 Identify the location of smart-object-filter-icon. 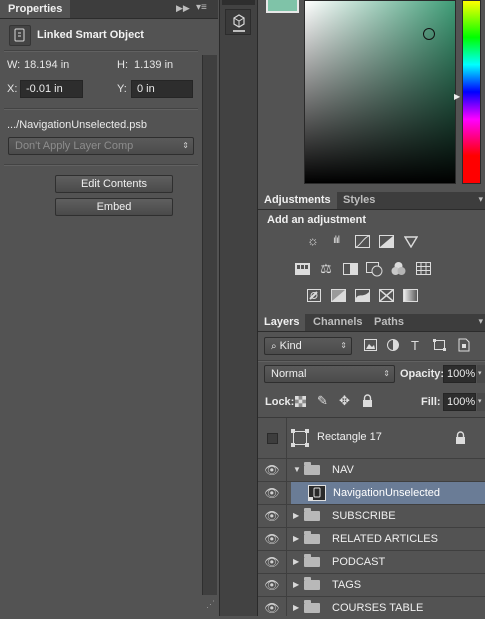
(464, 345).